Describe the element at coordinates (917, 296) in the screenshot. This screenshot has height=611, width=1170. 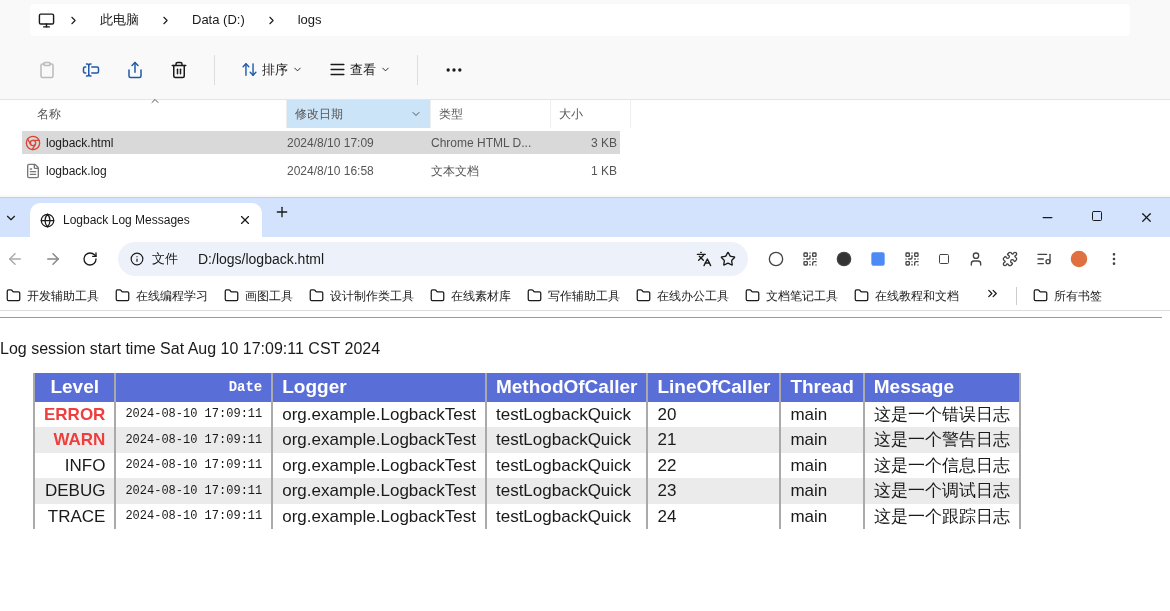
I see `bookmark-label: 在线教程和文档` at that location.